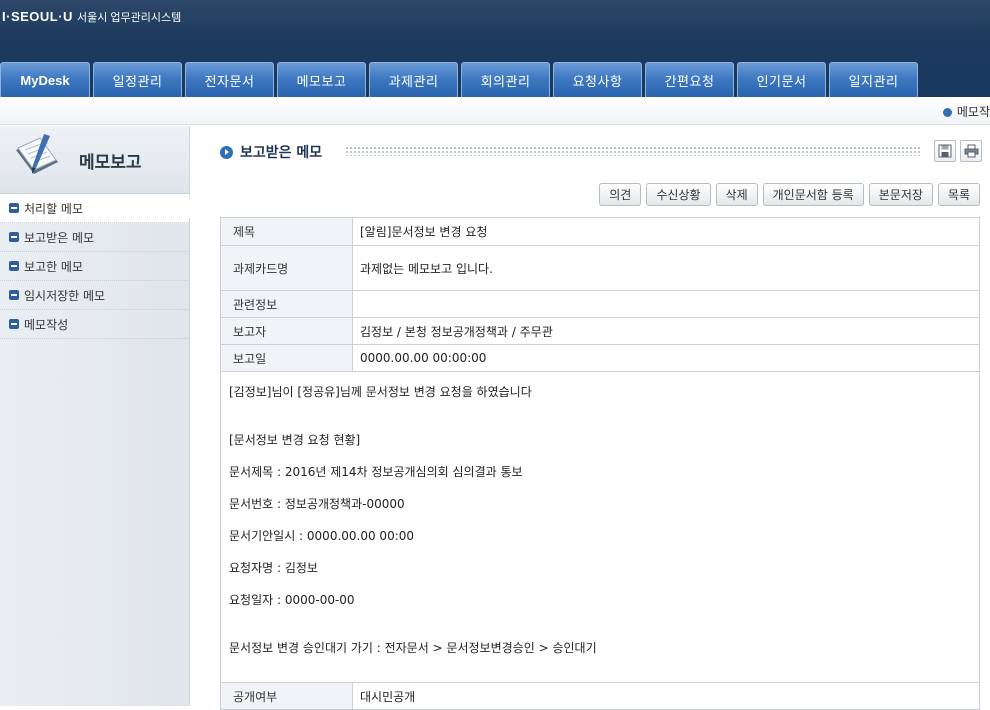  What do you see at coordinates (54, 208) in the screenshot?
I see `sidebar-item-label: 처리할 메모` at bounding box center [54, 208].